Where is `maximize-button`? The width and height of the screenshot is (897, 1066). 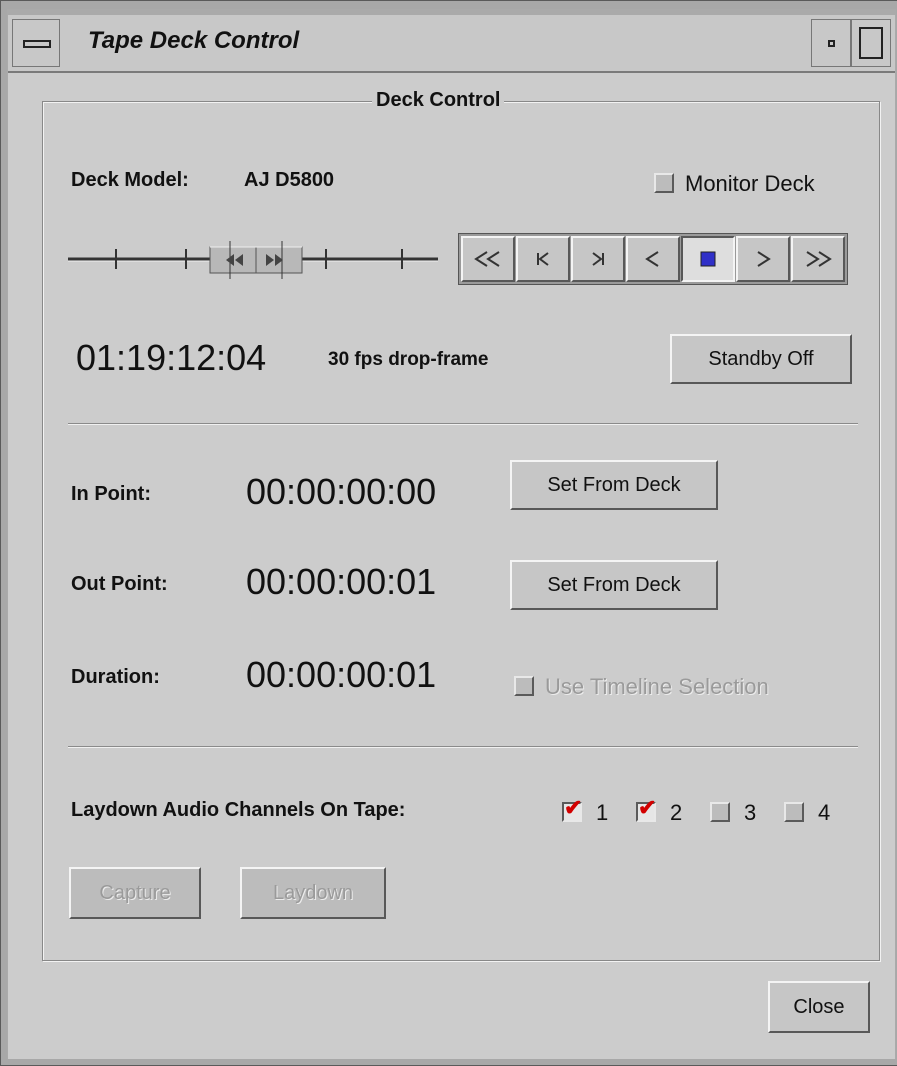
maximize-button is located at coordinates (871, 43).